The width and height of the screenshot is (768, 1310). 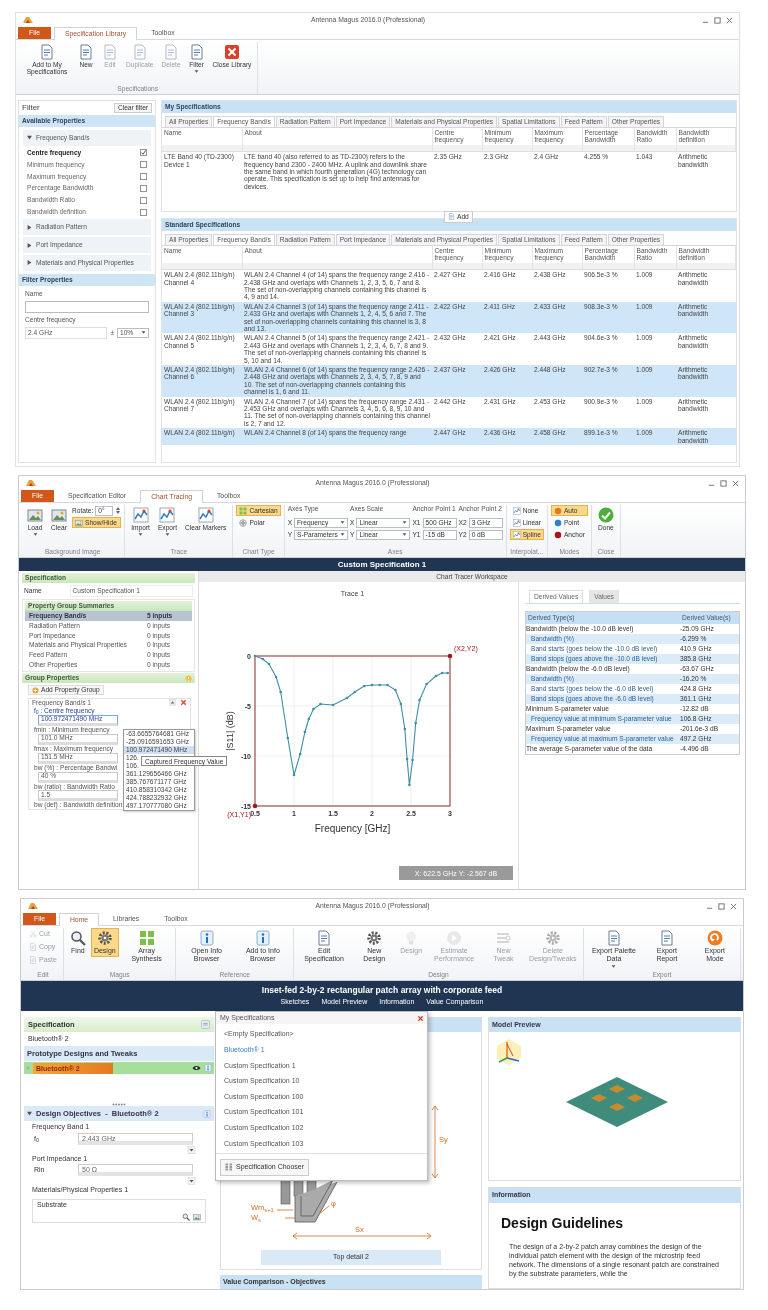 What do you see at coordinates (104, 938) in the screenshot?
I see `gear-icon` at bounding box center [104, 938].